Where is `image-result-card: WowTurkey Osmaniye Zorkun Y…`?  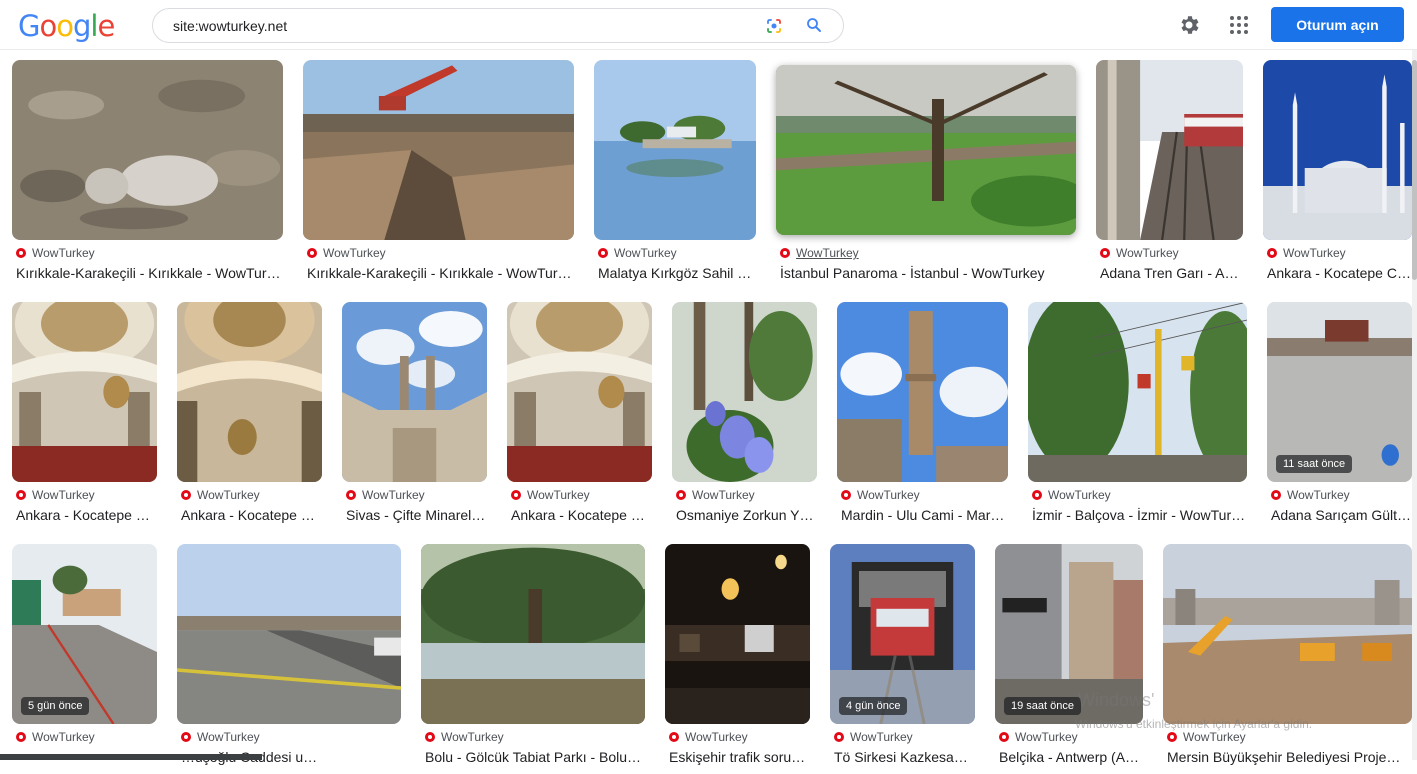 image-result-card: WowTurkey Osmaniye Zorkun Y… is located at coordinates (744, 417).